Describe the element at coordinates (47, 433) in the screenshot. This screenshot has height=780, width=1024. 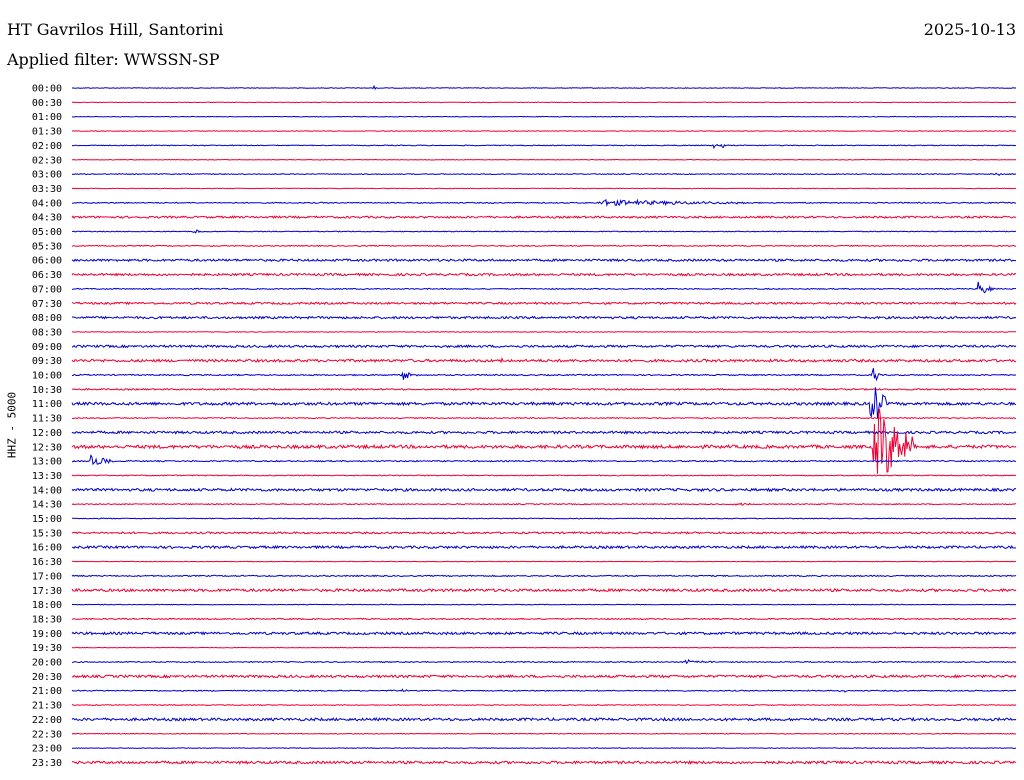
I see `tick-label: 12:00` at that location.